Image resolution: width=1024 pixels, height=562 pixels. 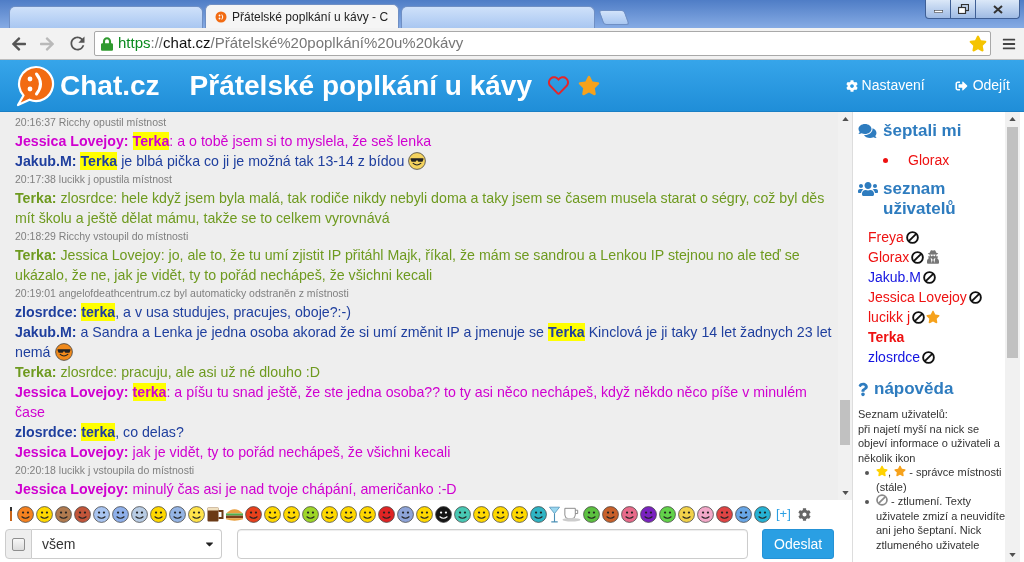 What do you see at coordinates (920, 199) in the screenshot?
I see `section-heading: seznam uživatelů` at bounding box center [920, 199].